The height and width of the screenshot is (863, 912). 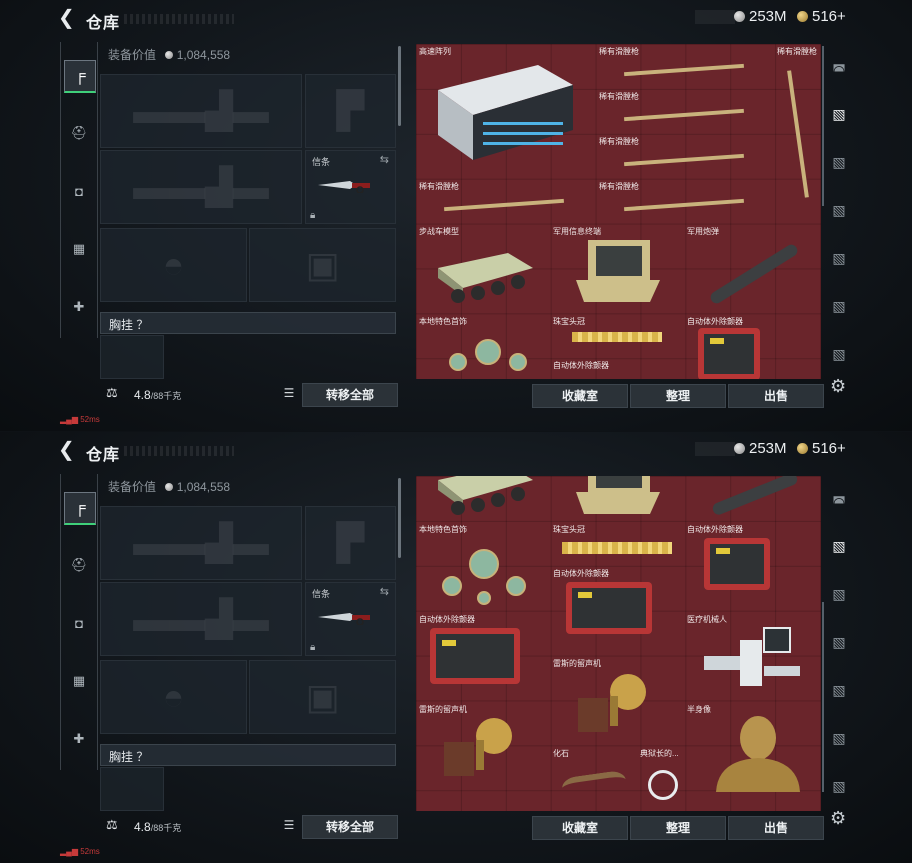 What do you see at coordinates (752, 747) in the screenshot?
I see `item-bust: 半身像` at bounding box center [752, 747].